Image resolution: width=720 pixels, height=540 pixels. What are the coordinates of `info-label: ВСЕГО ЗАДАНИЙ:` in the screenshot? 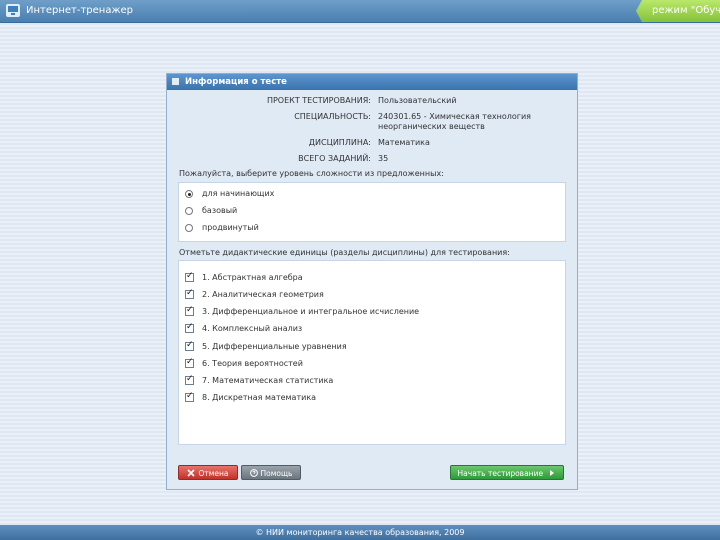 It's located at (334, 158).